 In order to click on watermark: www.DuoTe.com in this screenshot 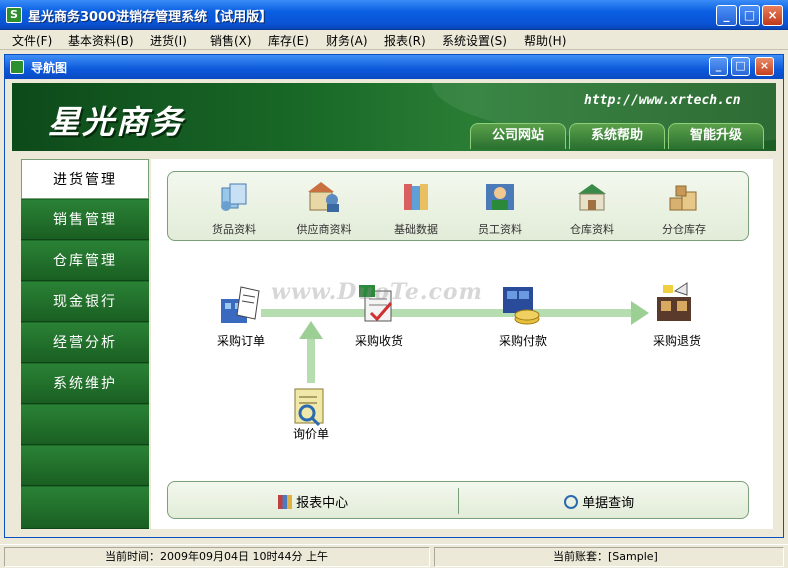, I will do `click(377, 292)`.